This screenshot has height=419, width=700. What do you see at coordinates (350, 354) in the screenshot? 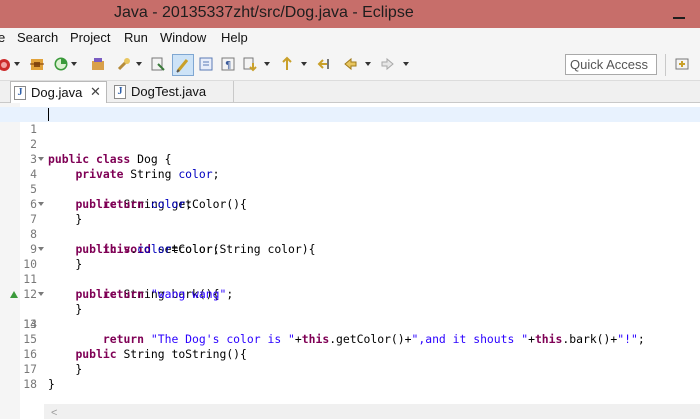
I see `code-line-16: 16 }` at bounding box center [350, 354].